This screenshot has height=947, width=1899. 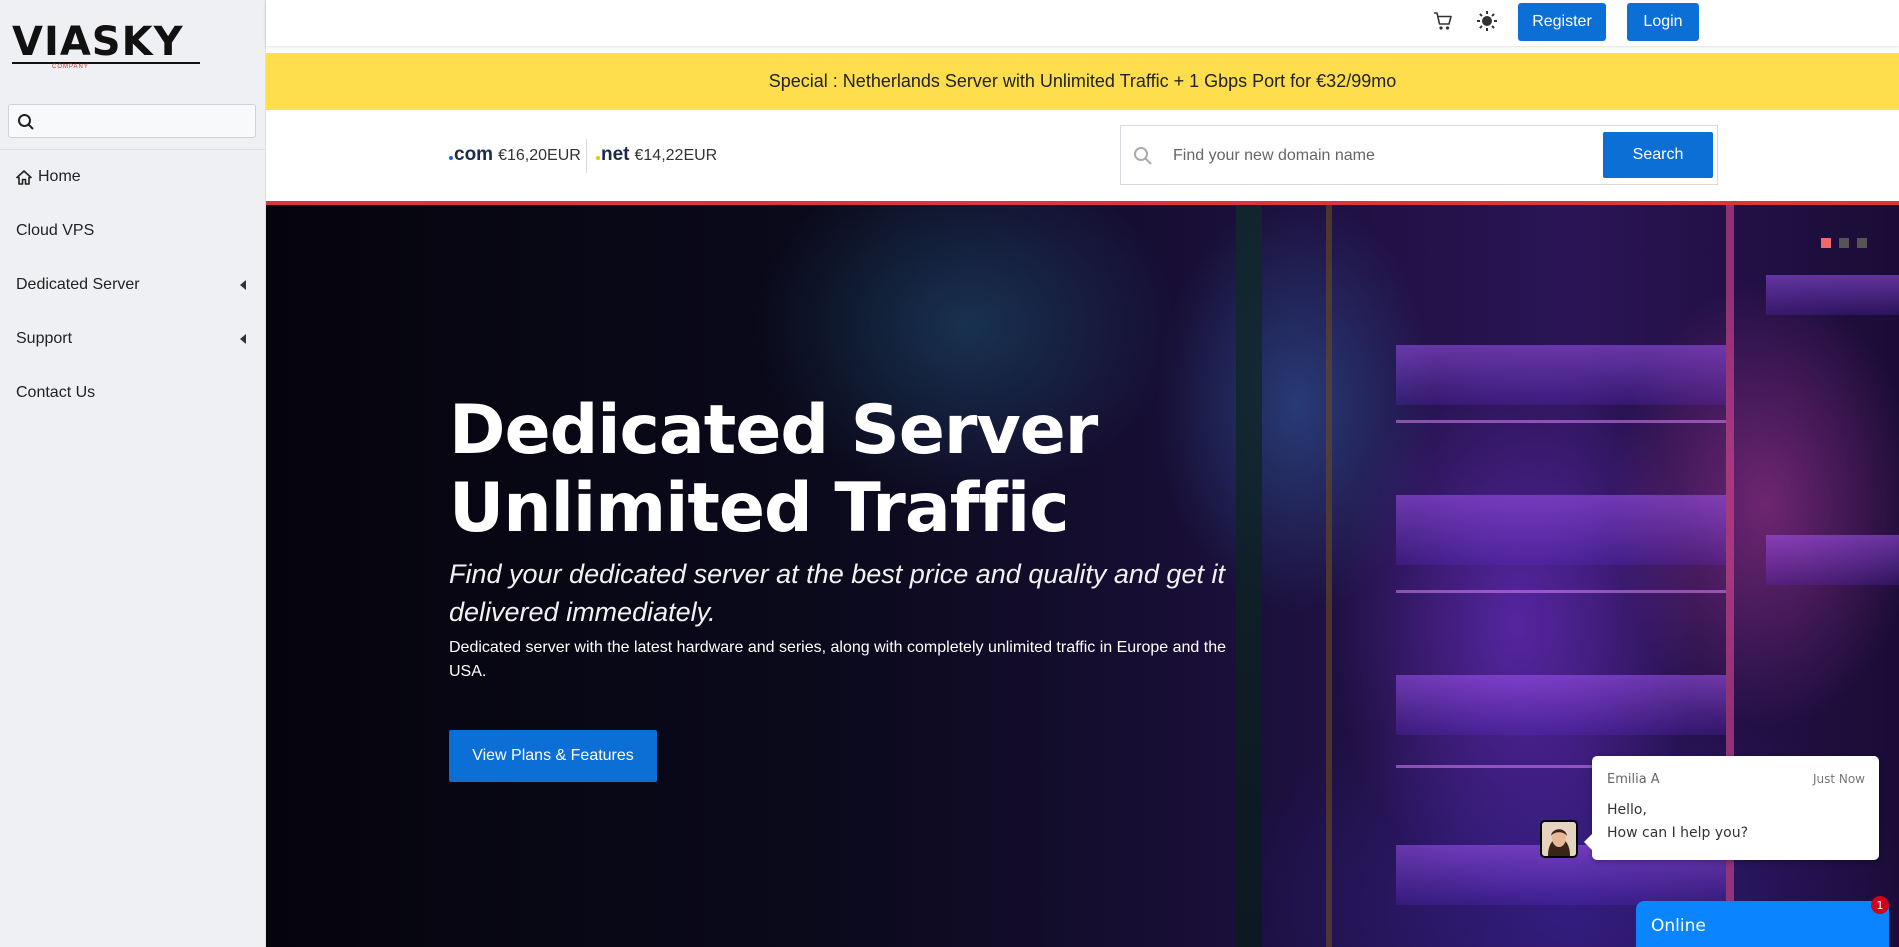 What do you see at coordinates (474, 154) in the screenshot?
I see `tld-name: com` at bounding box center [474, 154].